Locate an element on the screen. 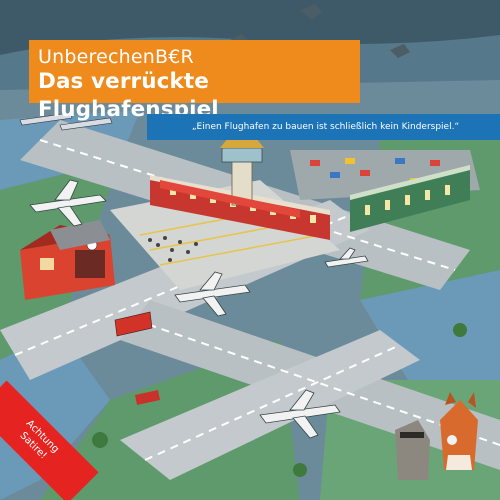 This screenshot has width=500, height=500. series-title: UnberechenB€R is located at coordinates (116, 57).